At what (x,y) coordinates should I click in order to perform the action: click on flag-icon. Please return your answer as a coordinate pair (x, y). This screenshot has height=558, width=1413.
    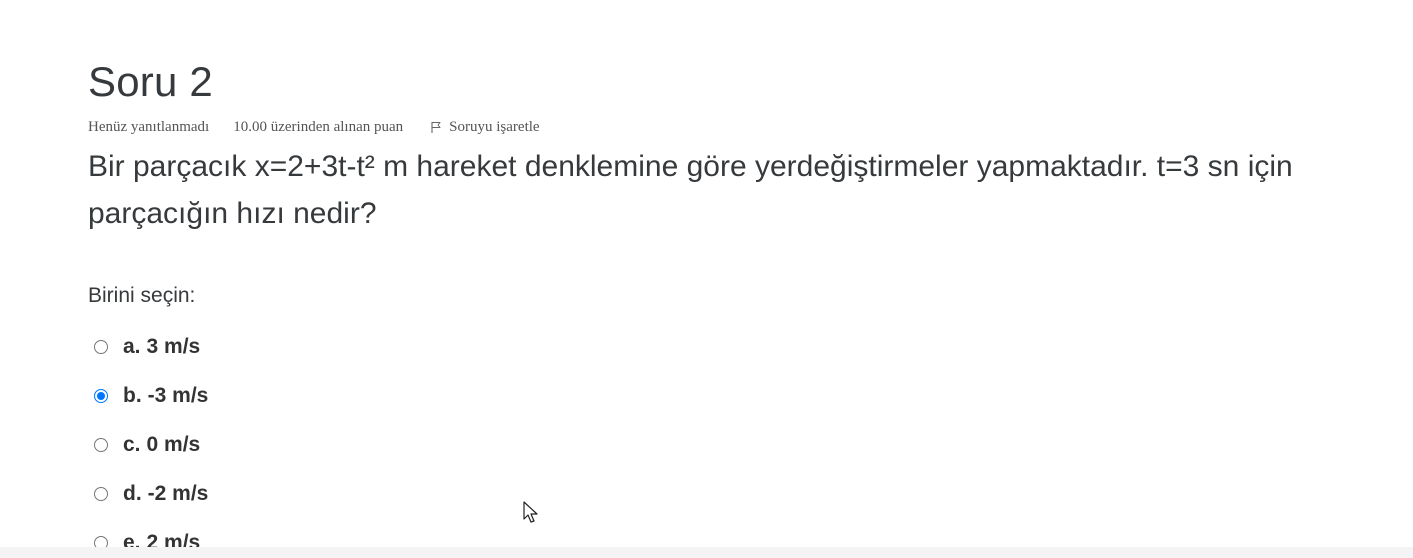
    Looking at the image, I should click on (436, 127).